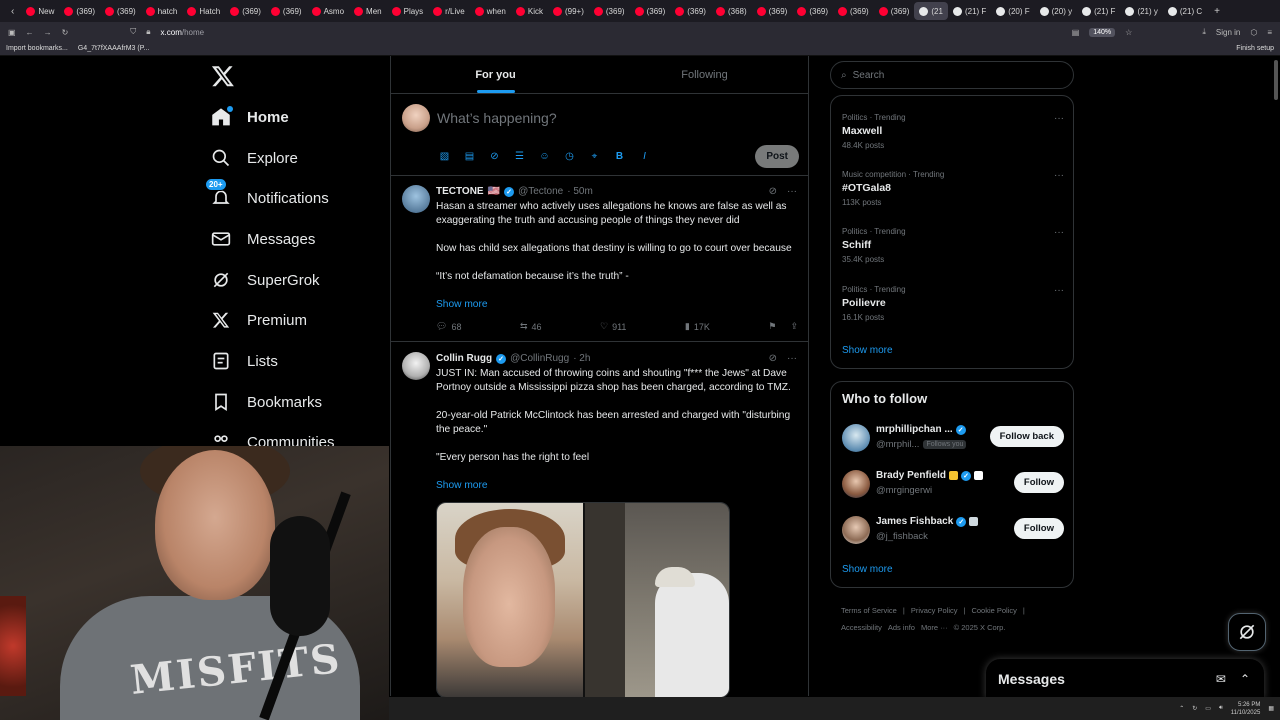 Image resolution: width=1280 pixels, height=720 pixels. What do you see at coordinates (704, 74) in the screenshot?
I see `tab-following: Following` at bounding box center [704, 74].